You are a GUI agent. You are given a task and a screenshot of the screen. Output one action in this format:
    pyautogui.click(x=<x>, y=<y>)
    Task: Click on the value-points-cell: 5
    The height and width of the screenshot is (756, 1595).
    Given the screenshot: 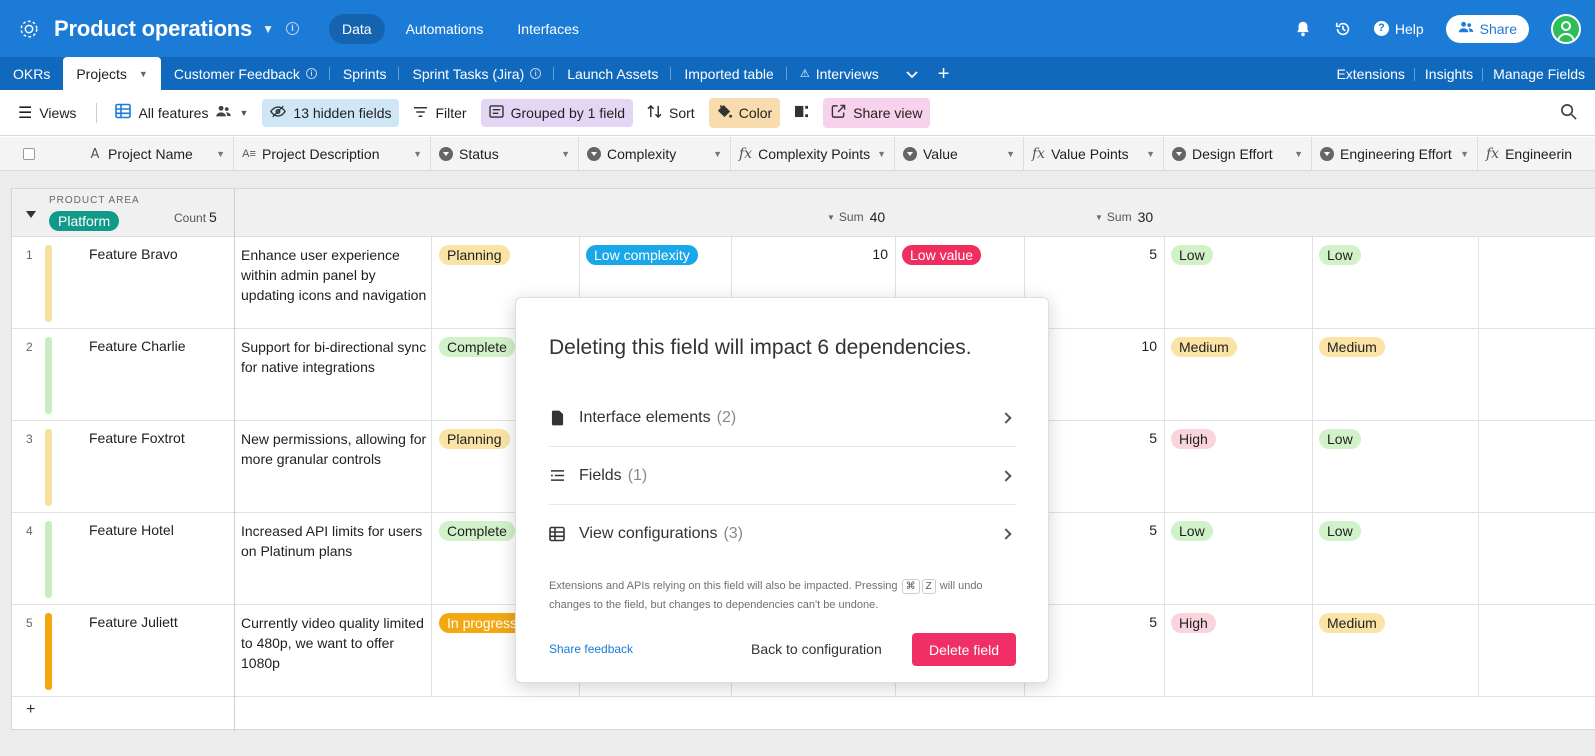 What is the action you would take?
    pyautogui.click(x=1090, y=254)
    